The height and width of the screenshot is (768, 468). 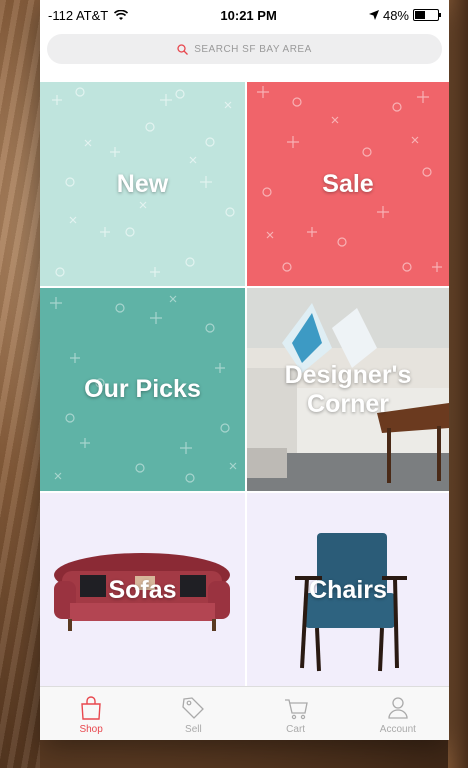 I want to click on shopping-bag-icon, so click(x=91, y=708).